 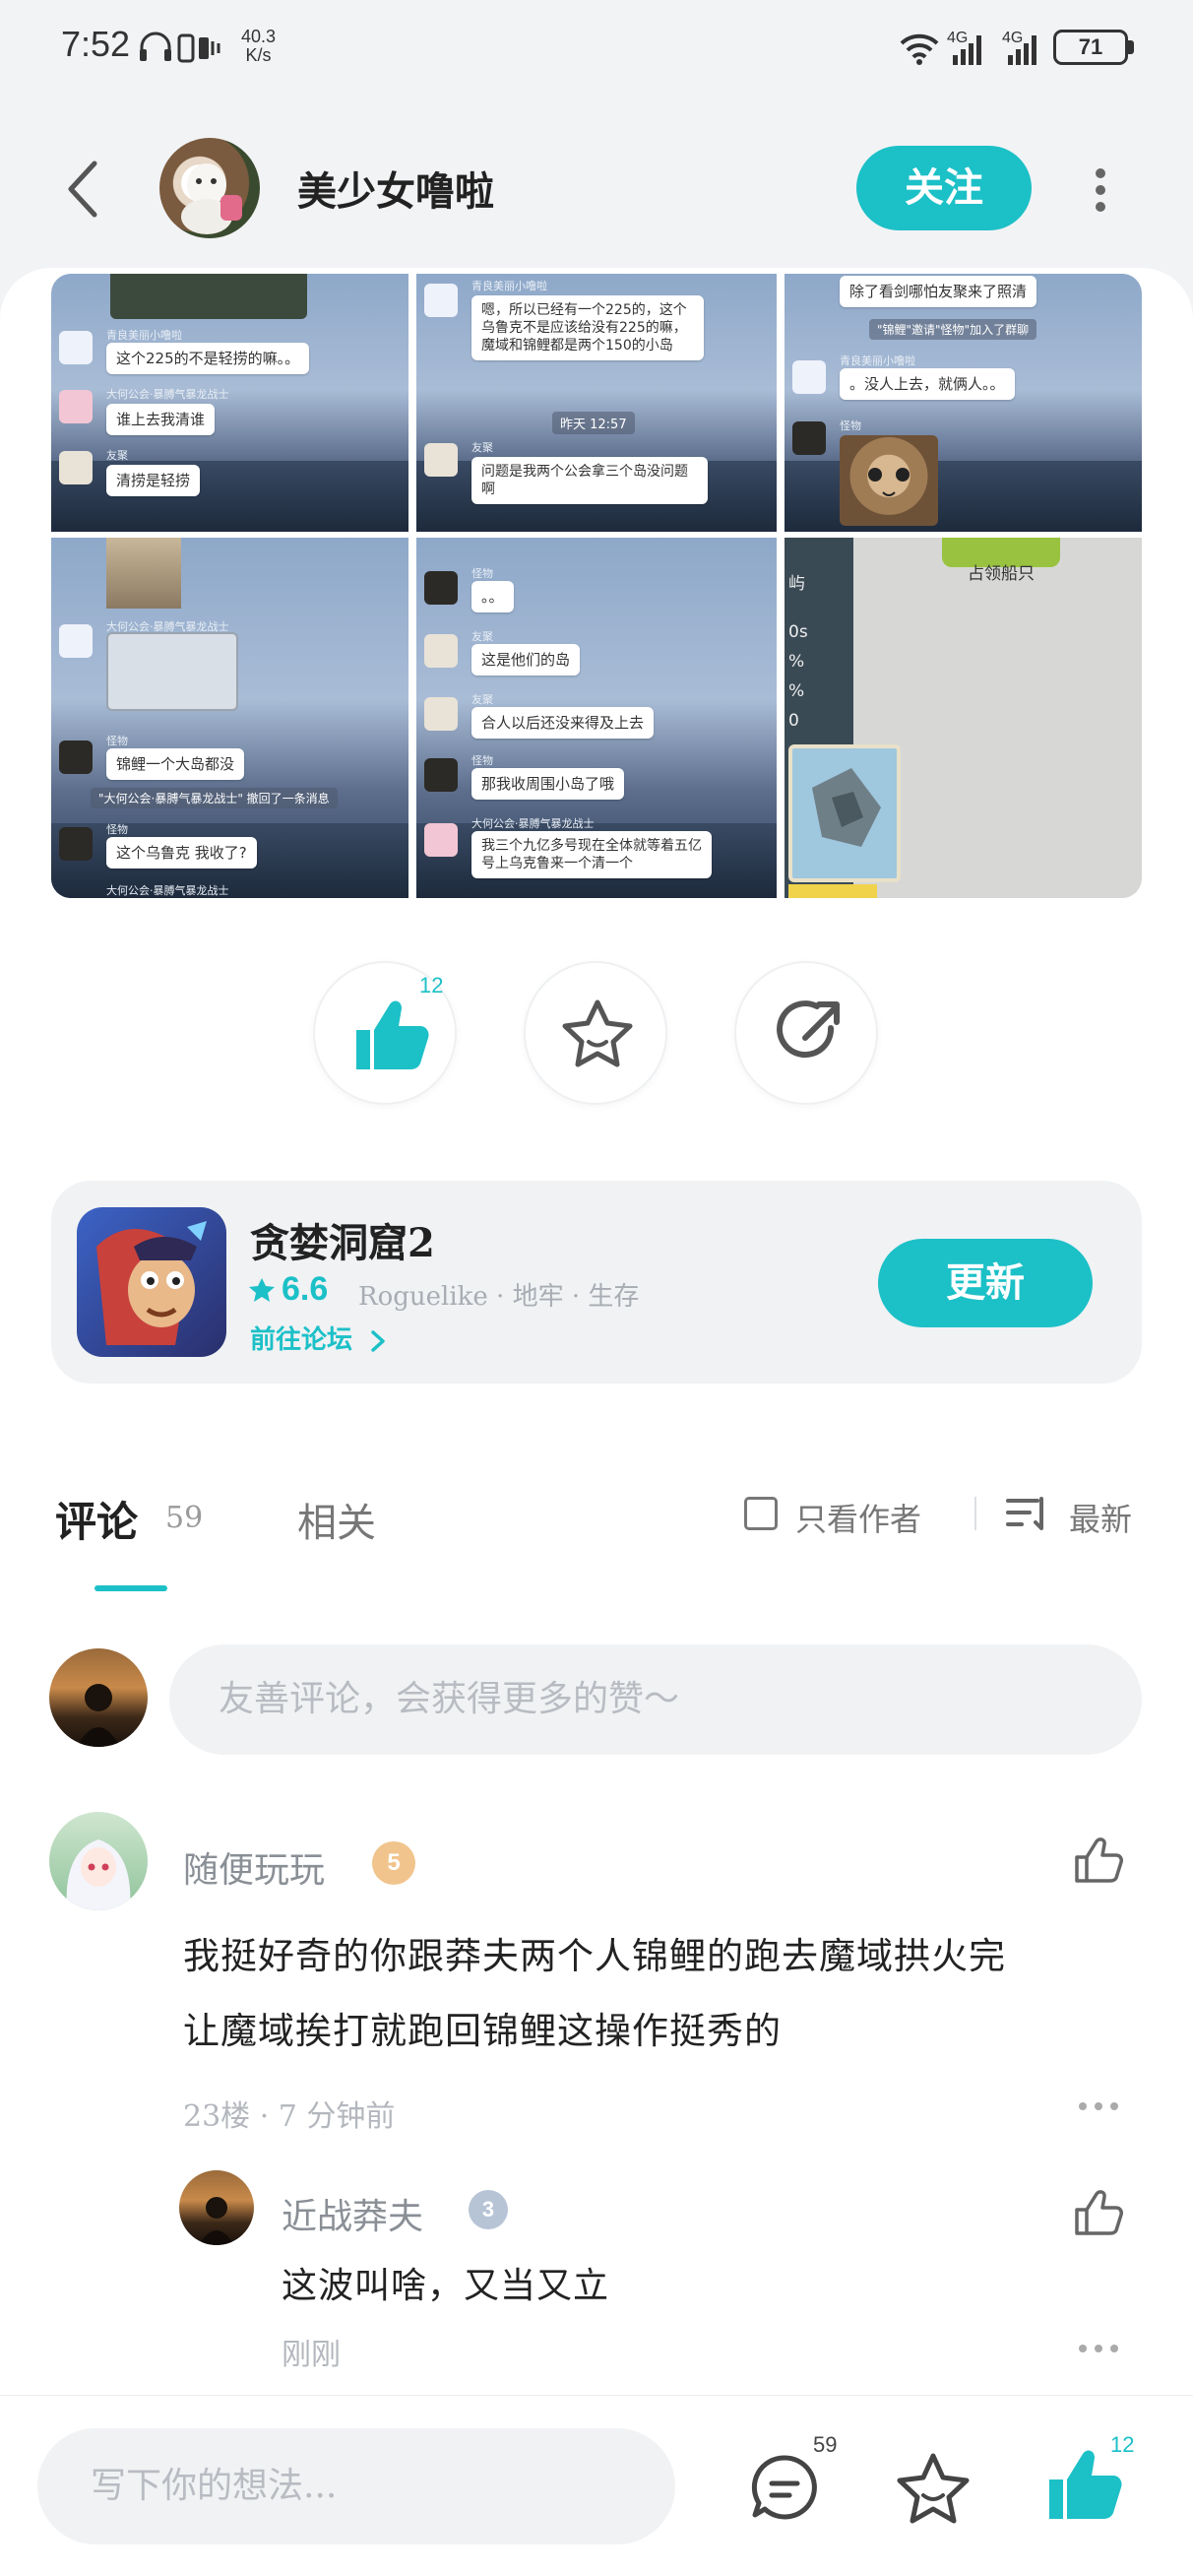 I want to click on game-character-image, so click(x=151, y=1283).